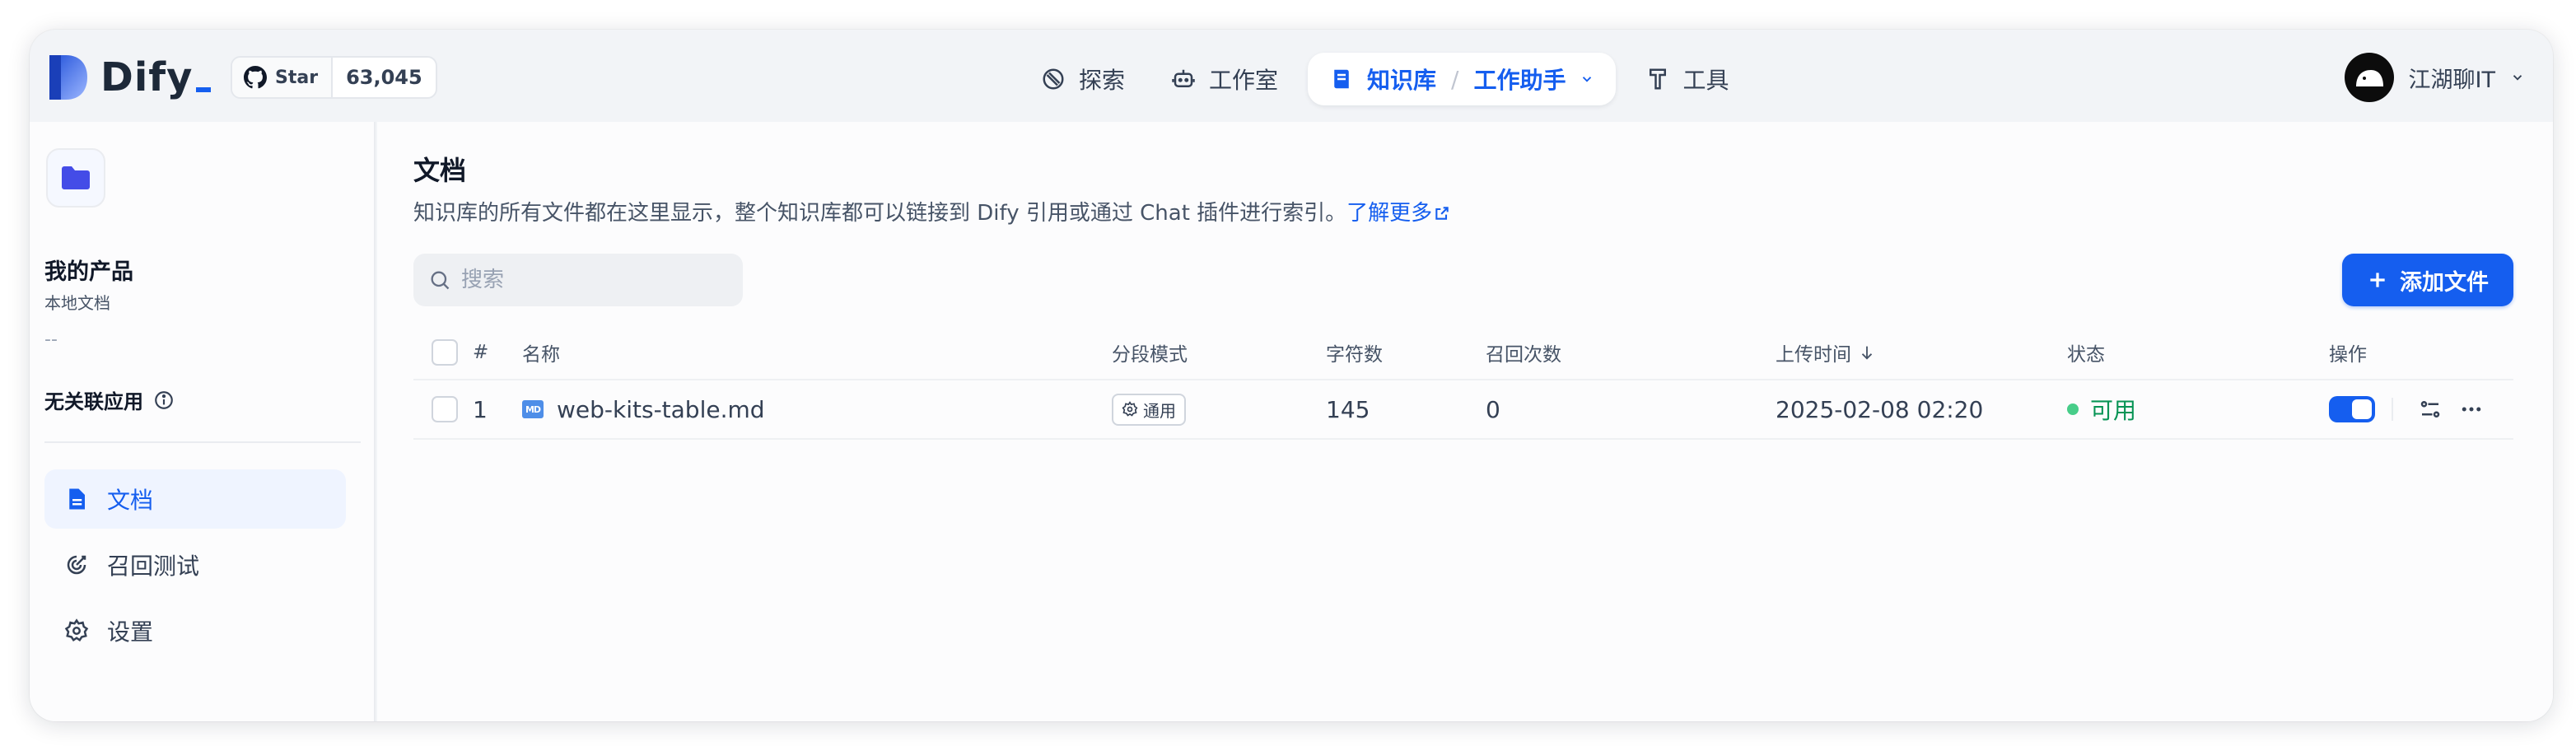  What do you see at coordinates (1867, 353) in the screenshot?
I see `arrow-down-icon` at bounding box center [1867, 353].